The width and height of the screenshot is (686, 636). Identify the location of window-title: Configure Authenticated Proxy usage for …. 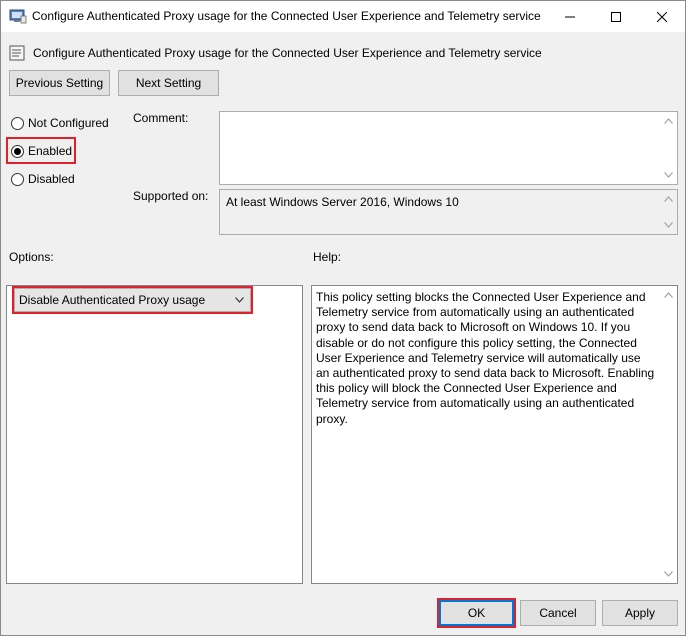
(286, 16).